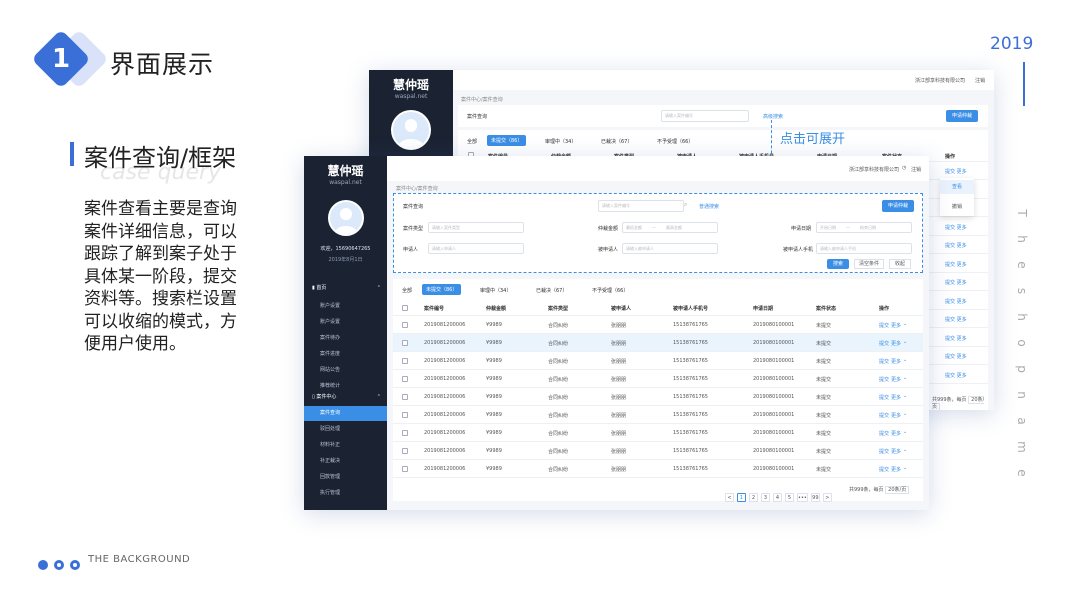 The image size is (1067, 600). I want to click on search-button: 搜索, so click(838, 264).